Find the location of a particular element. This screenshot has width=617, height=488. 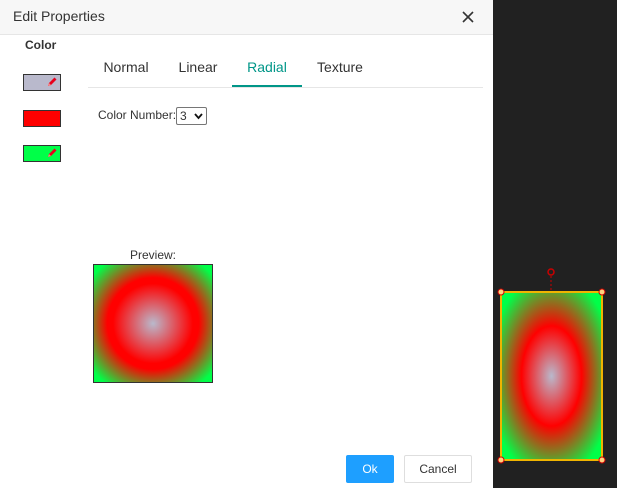

cancel-button: Cancel is located at coordinates (438, 469).